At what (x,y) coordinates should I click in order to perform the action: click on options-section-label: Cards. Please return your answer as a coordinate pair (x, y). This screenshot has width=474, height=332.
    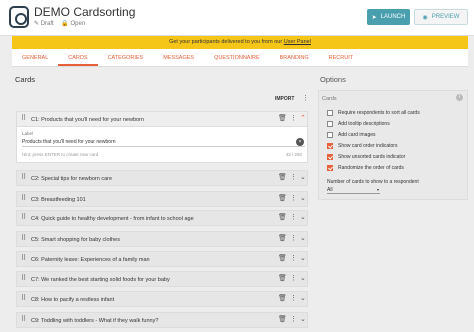
    Looking at the image, I should click on (329, 99).